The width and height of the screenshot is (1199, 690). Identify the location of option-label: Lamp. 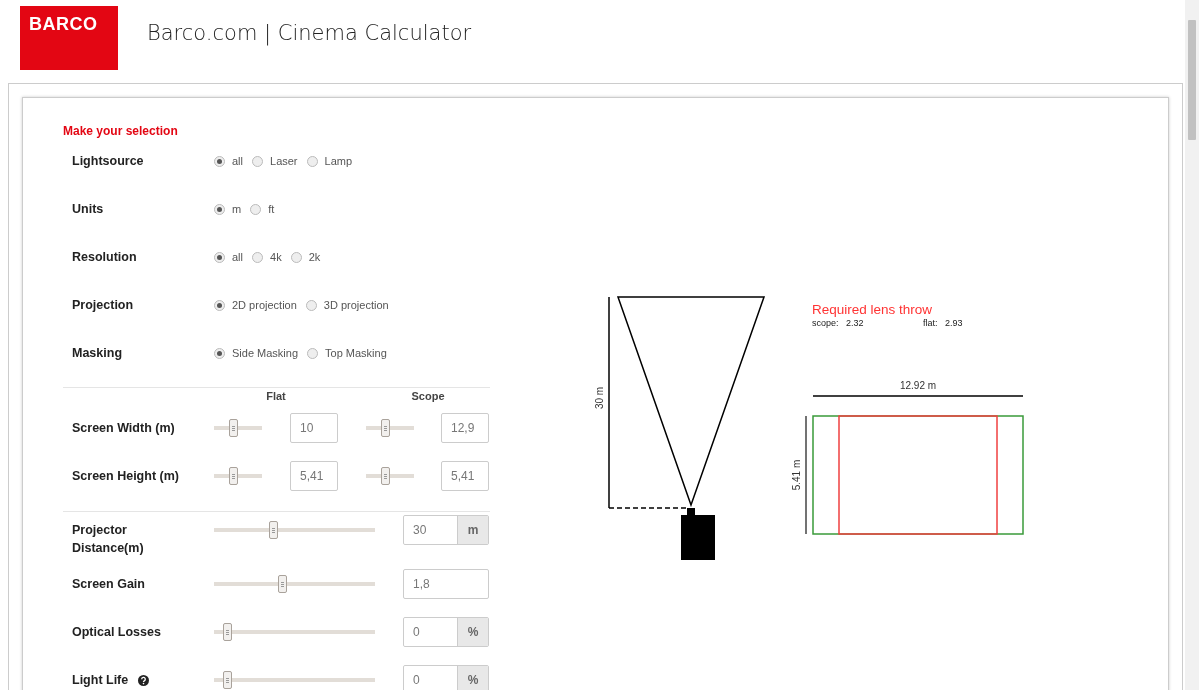
(338, 161).